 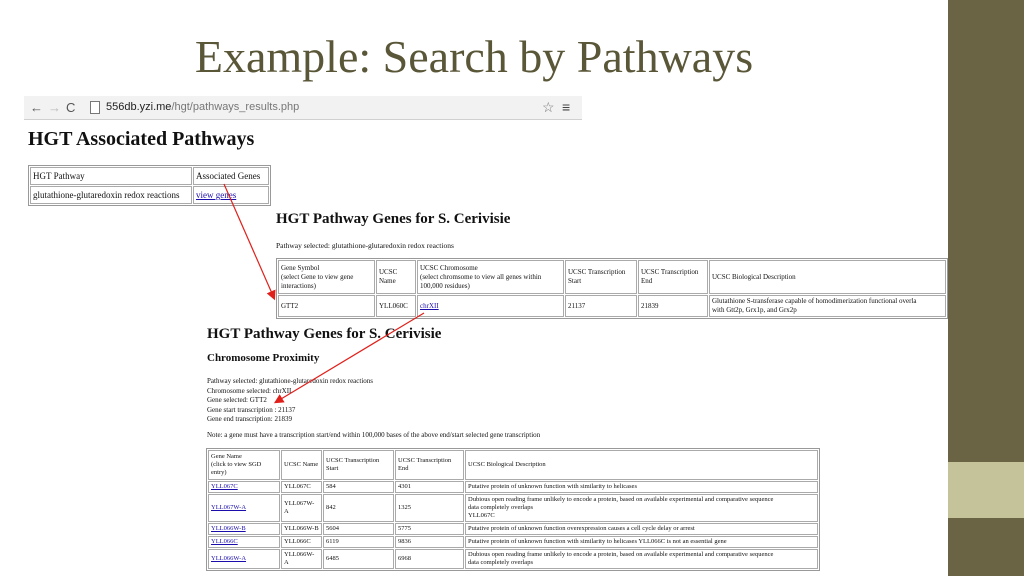 I want to click on slide-side-accent, so click(x=986, y=490).